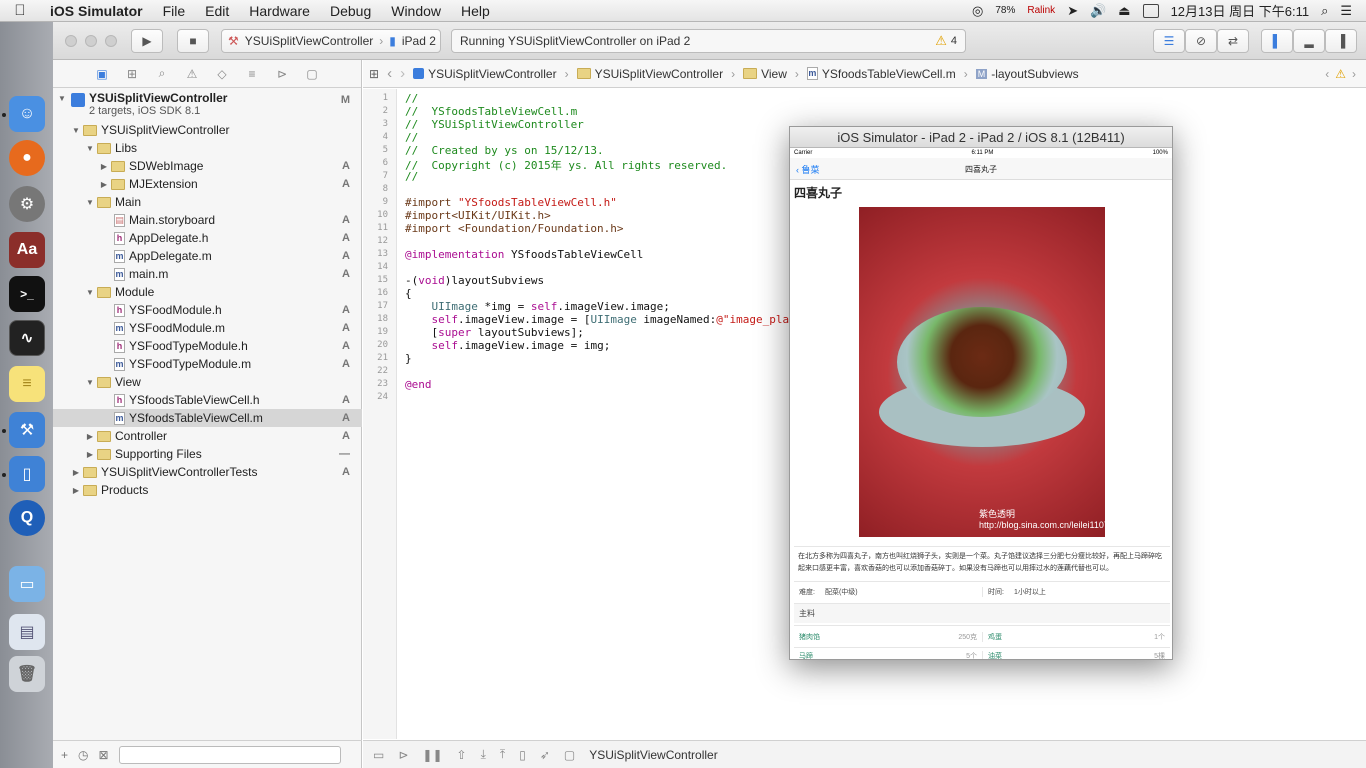  What do you see at coordinates (524, 254) in the screenshot?
I see `code-line: @implementation YSfoodsTableViewCell` at bounding box center [524, 254].